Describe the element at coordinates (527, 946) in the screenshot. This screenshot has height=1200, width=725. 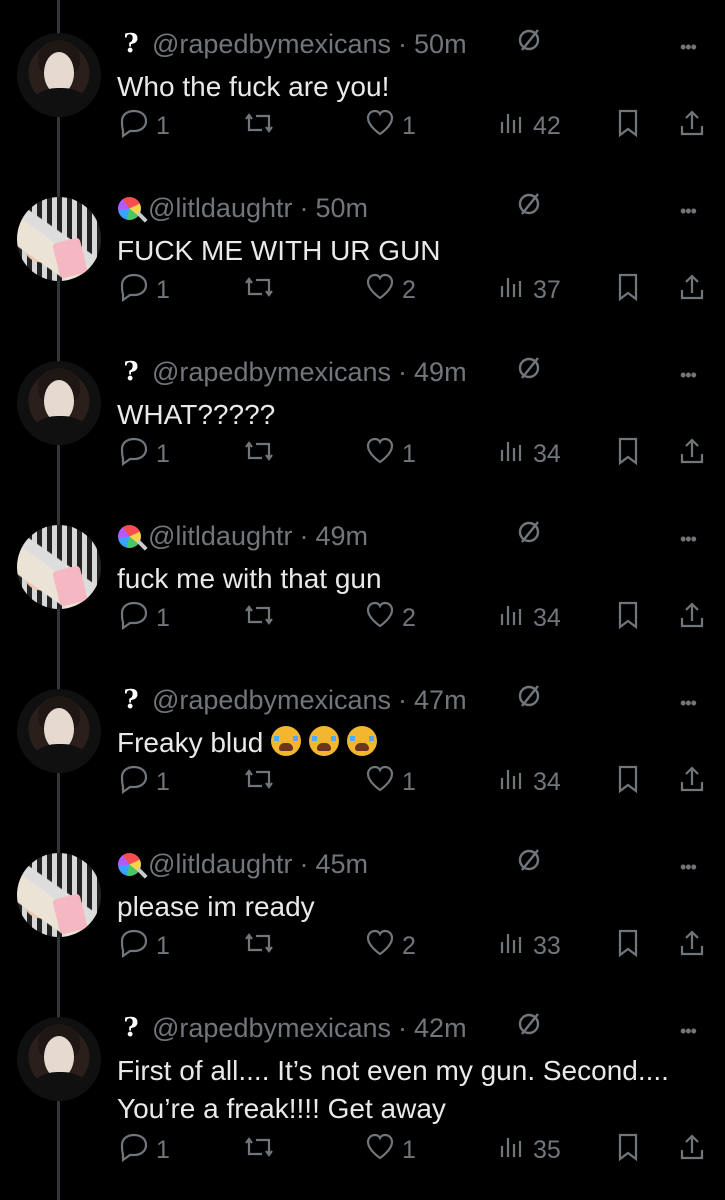
I see `views-button: 33` at that location.